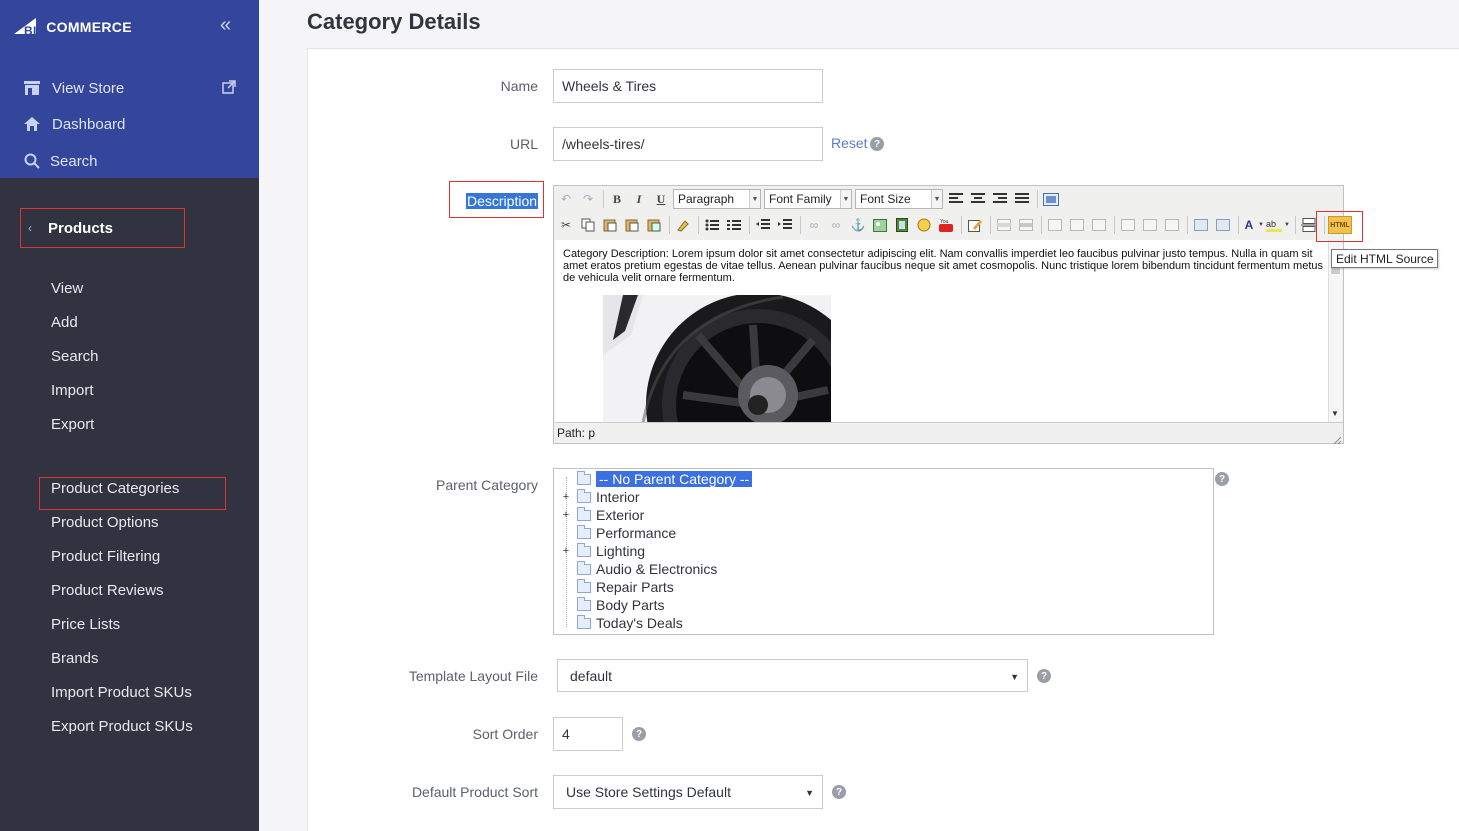  Describe the element at coordinates (1051, 199) in the screenshot. I see `fullscreen-icon` at that location.